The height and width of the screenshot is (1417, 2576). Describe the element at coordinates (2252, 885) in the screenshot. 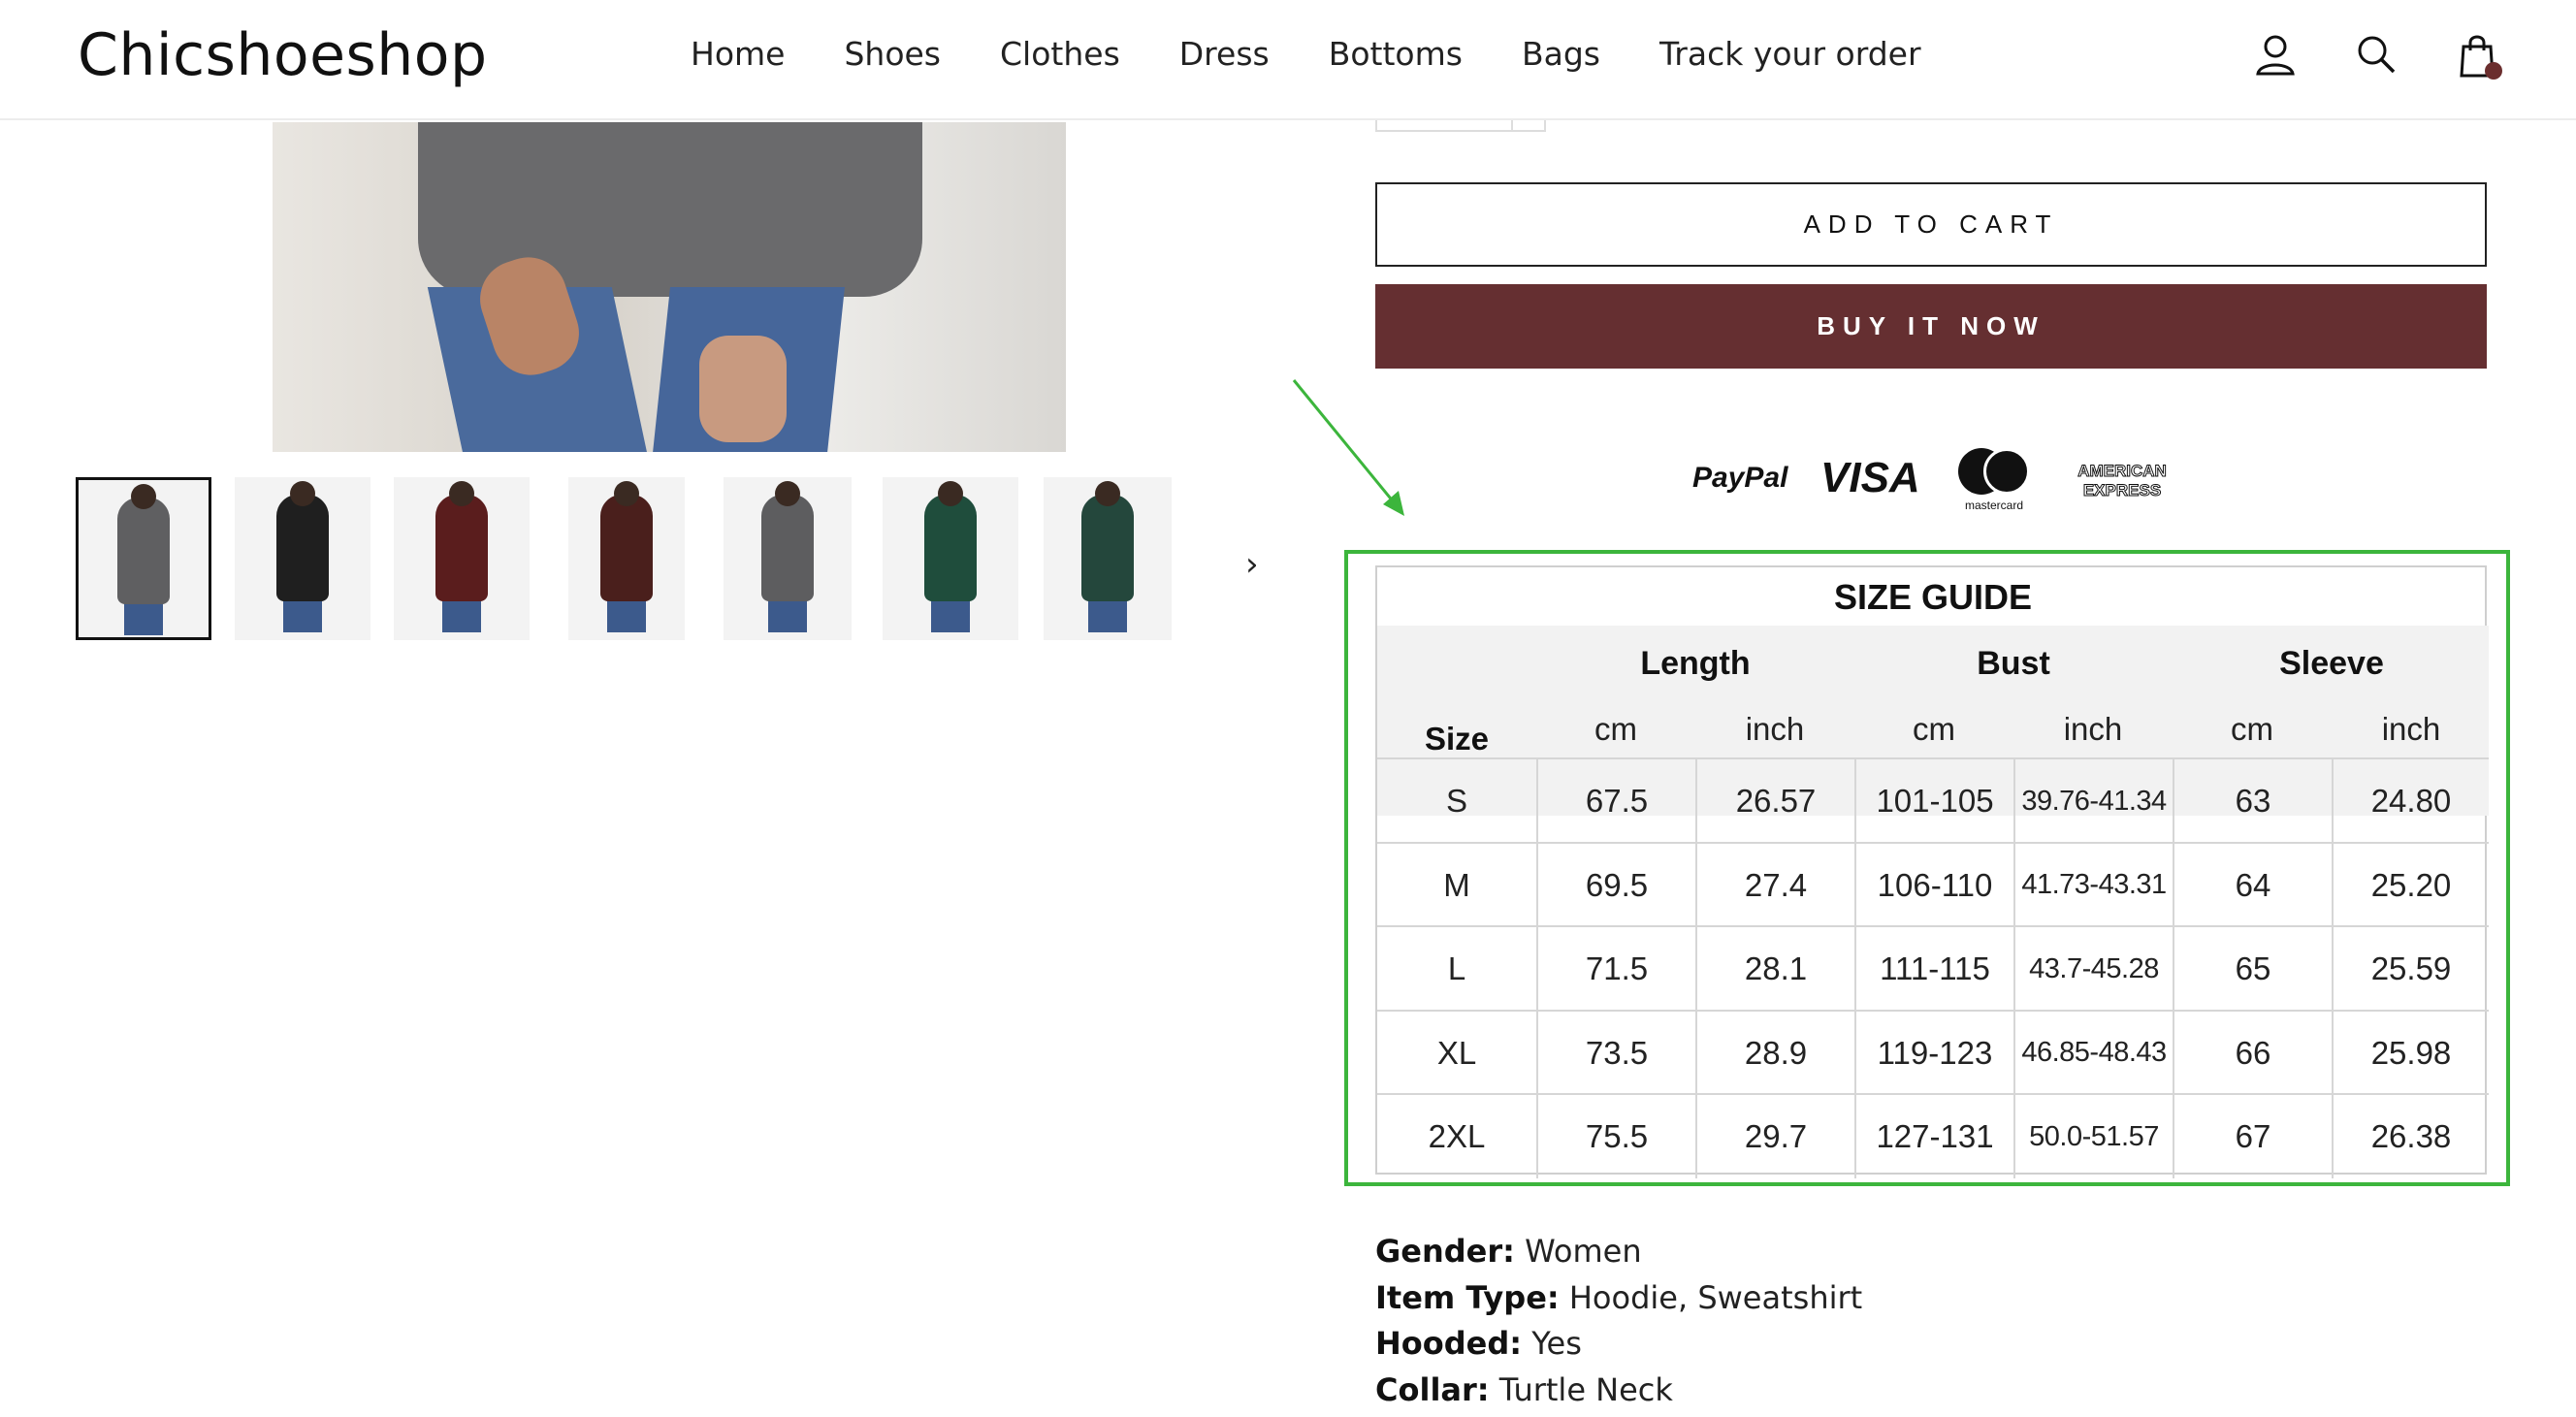

I see `measurement-cell: 64` at that location.